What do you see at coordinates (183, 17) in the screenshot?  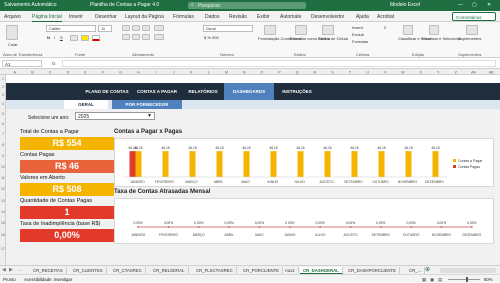 I see `tab-formulas: Fórmulas` at bounding box center [183, 17].